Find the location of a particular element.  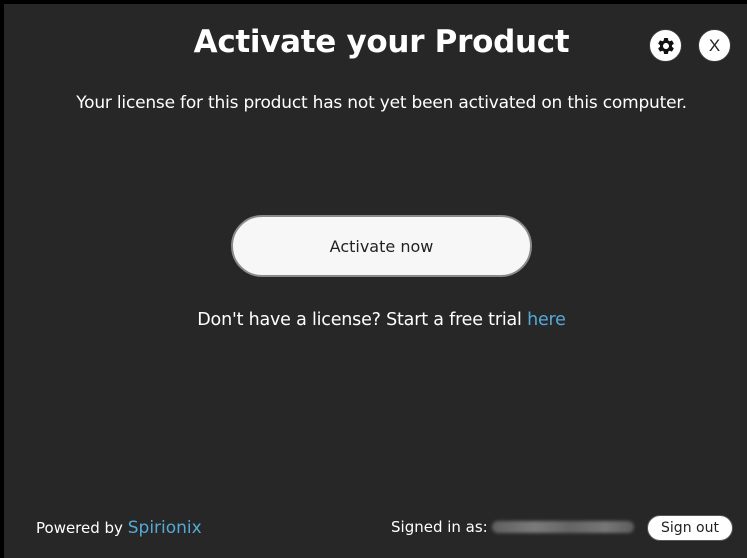

dialog-title: Activate your Product is located at coordinates (381, 42).